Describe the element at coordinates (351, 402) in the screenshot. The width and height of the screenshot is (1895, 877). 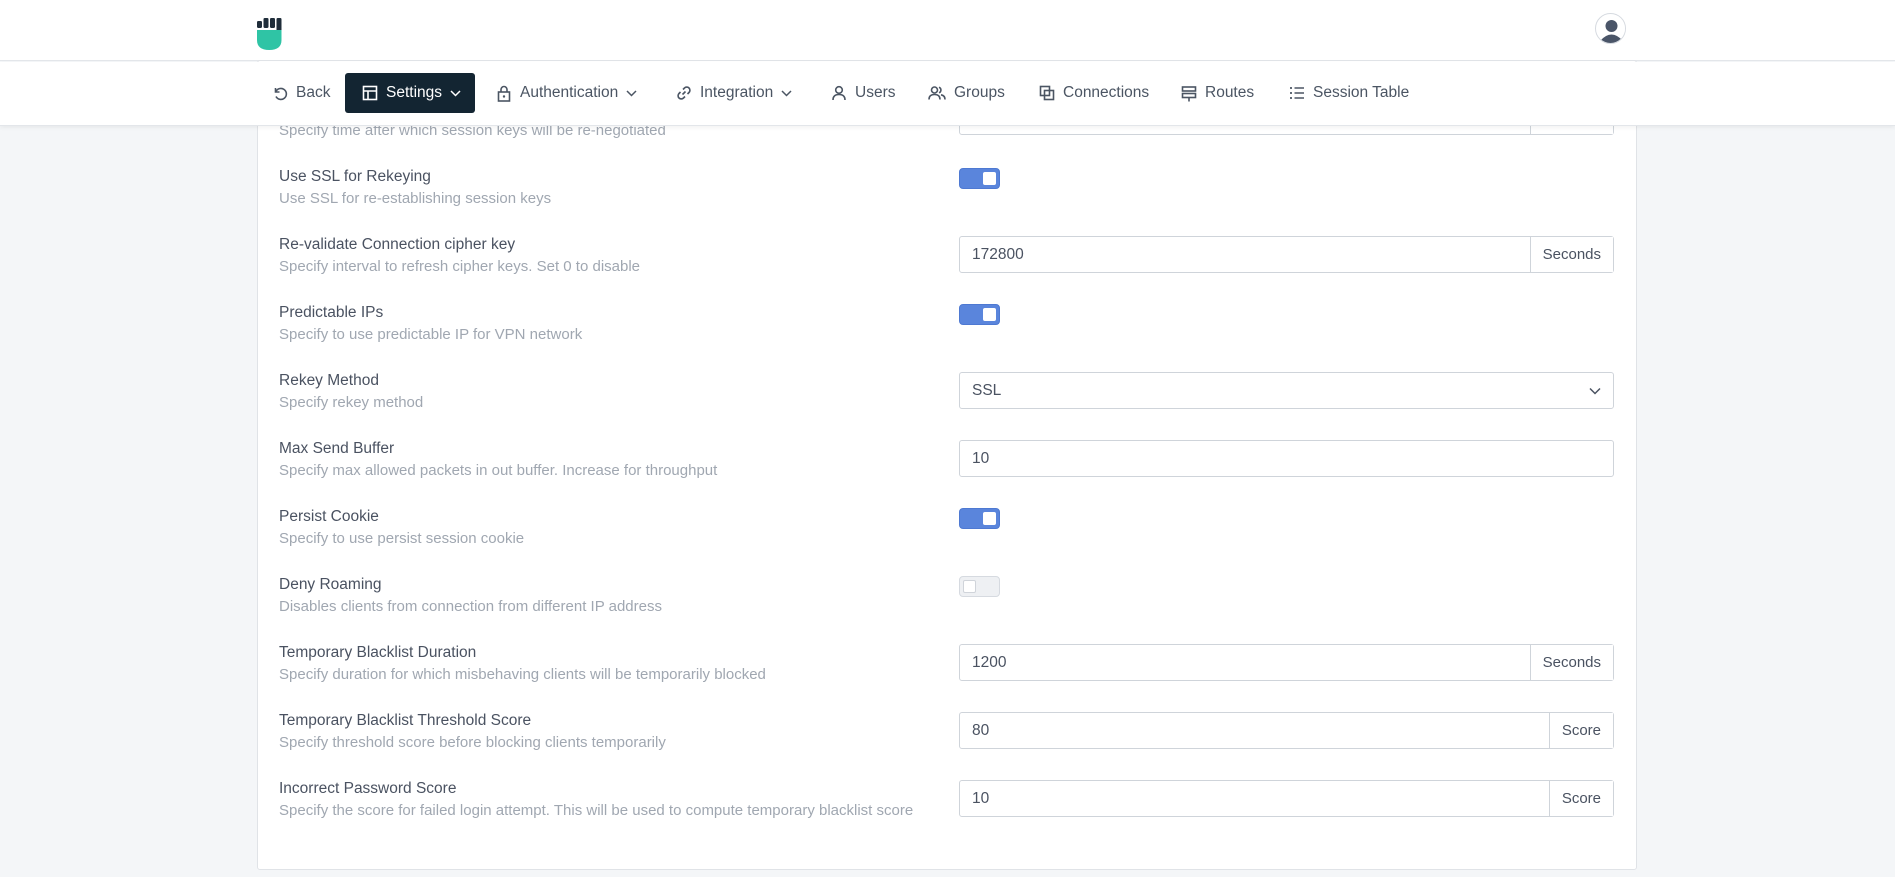
I see `setting-description: Specify rekey method` at that location.